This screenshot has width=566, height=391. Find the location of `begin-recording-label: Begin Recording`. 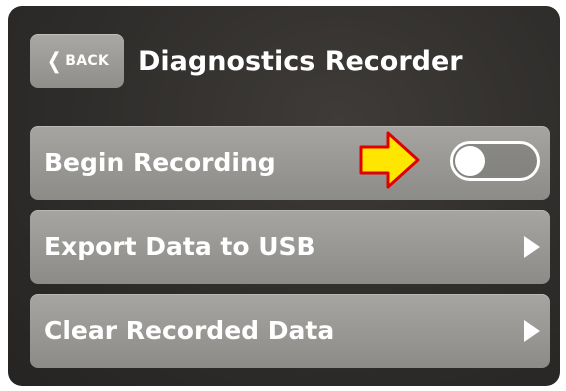

begin-recording-label: Begin Recording is located at coordinates (160, 162).